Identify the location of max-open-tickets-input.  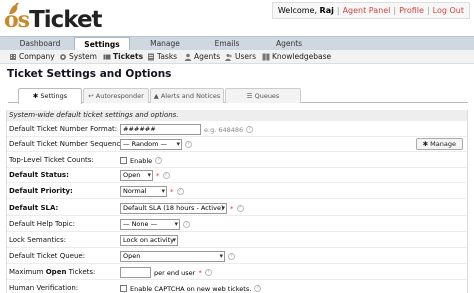
(135, 272).